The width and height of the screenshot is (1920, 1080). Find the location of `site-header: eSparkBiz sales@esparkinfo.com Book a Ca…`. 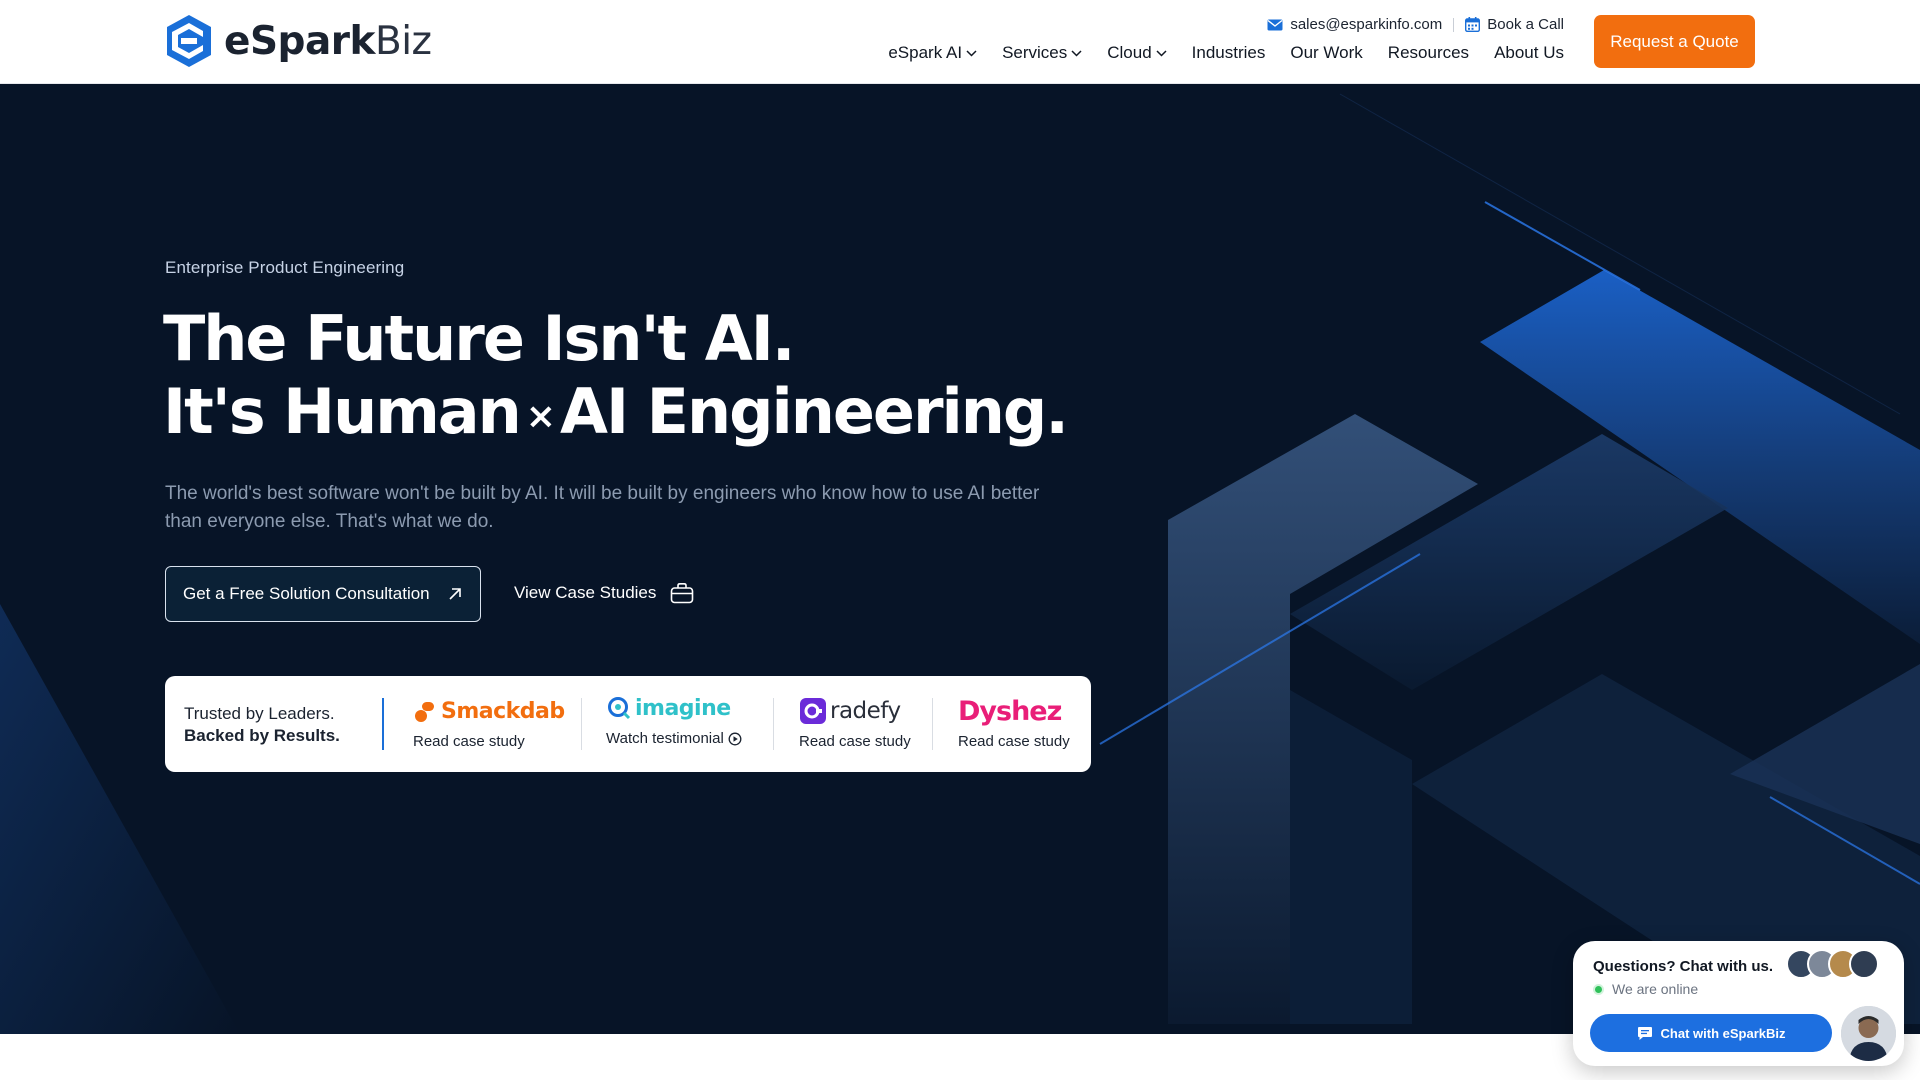

site-header: eSparkBiz sales@esparkinfo.com Book a Ca… is located at coordinates (960, 42).